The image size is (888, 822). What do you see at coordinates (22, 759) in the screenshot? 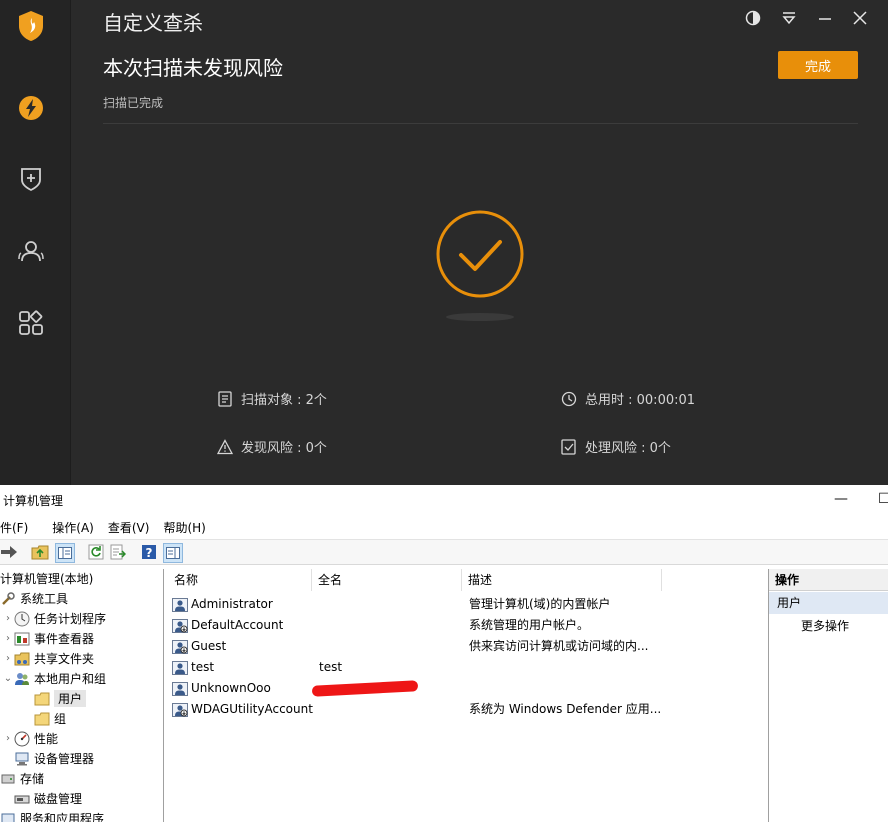
I see `device-manager-icon` at bounding box center [22, 759].